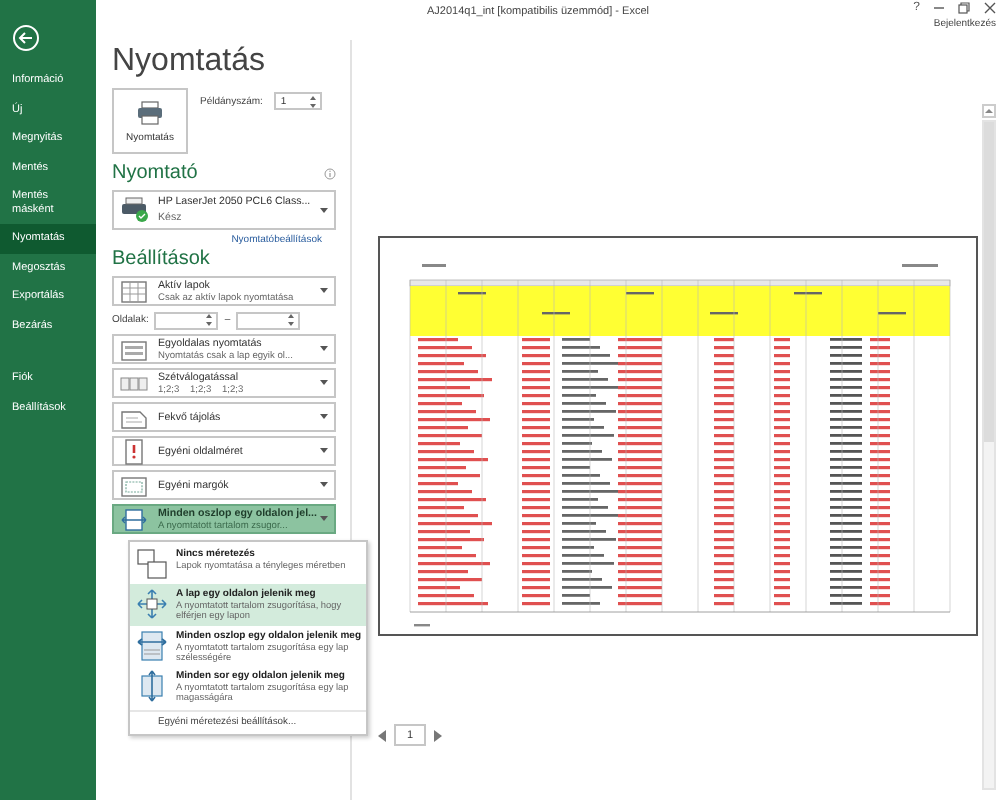 The height and width of the screenshot is (800, 1000). What do you see at coordinates (162, 260) in the screenshot?
I see `section-heading: Beállítások` at bounding box center [162, 260].